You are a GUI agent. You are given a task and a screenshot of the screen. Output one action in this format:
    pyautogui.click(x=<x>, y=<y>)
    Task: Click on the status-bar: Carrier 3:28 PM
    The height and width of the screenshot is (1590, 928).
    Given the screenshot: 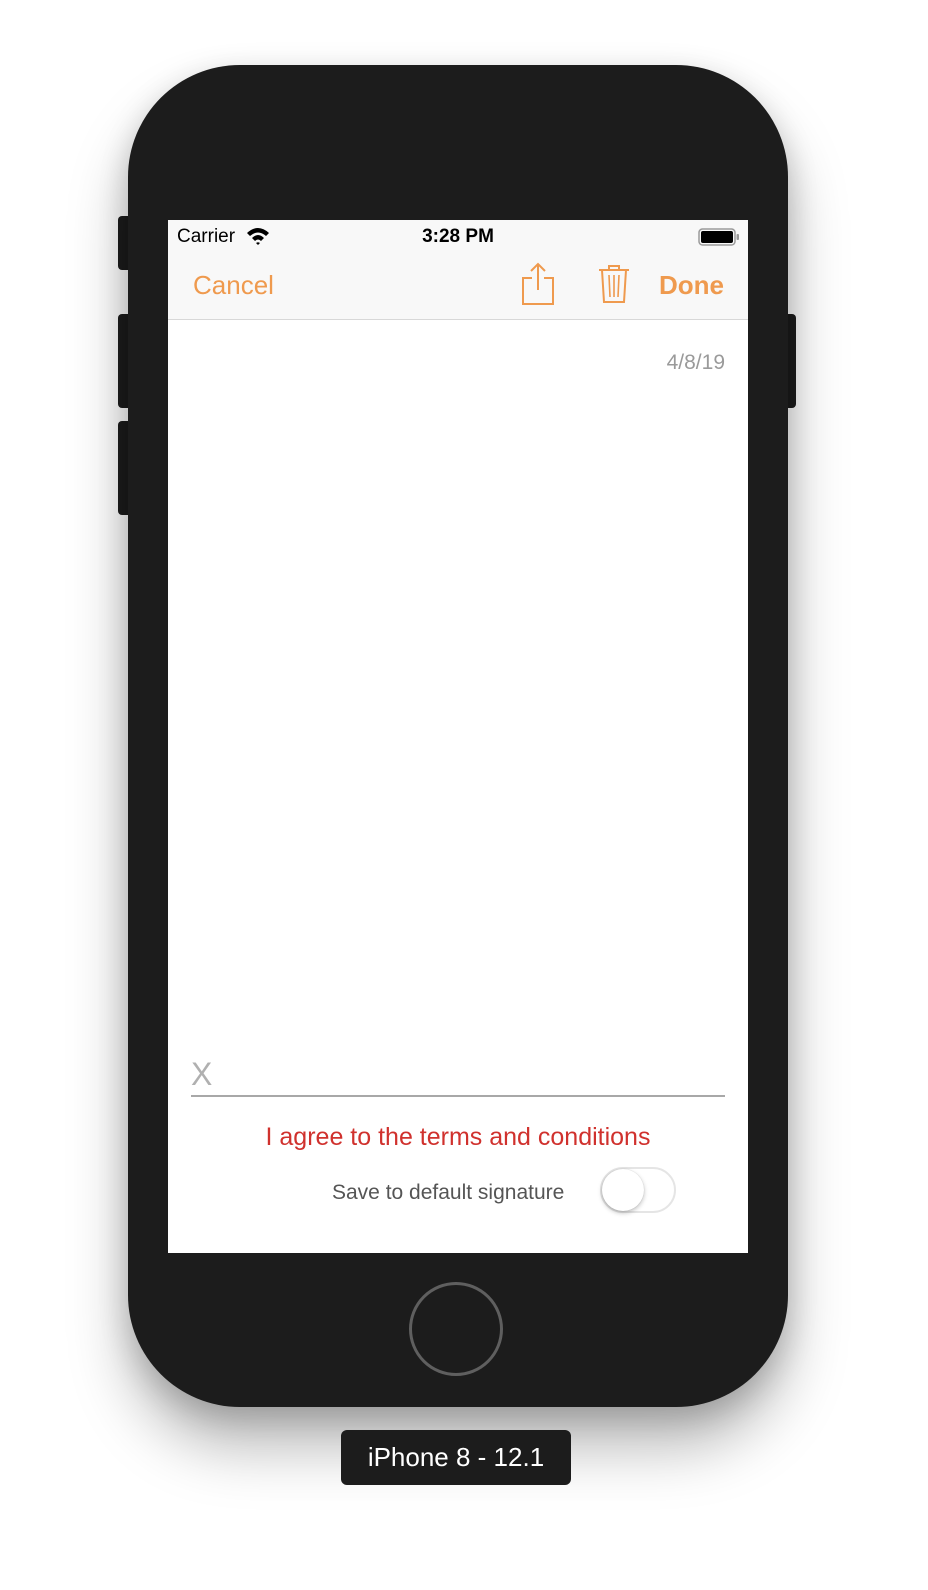 What is the action you would take?
    pyautogui.click(x=458, y=236)
    